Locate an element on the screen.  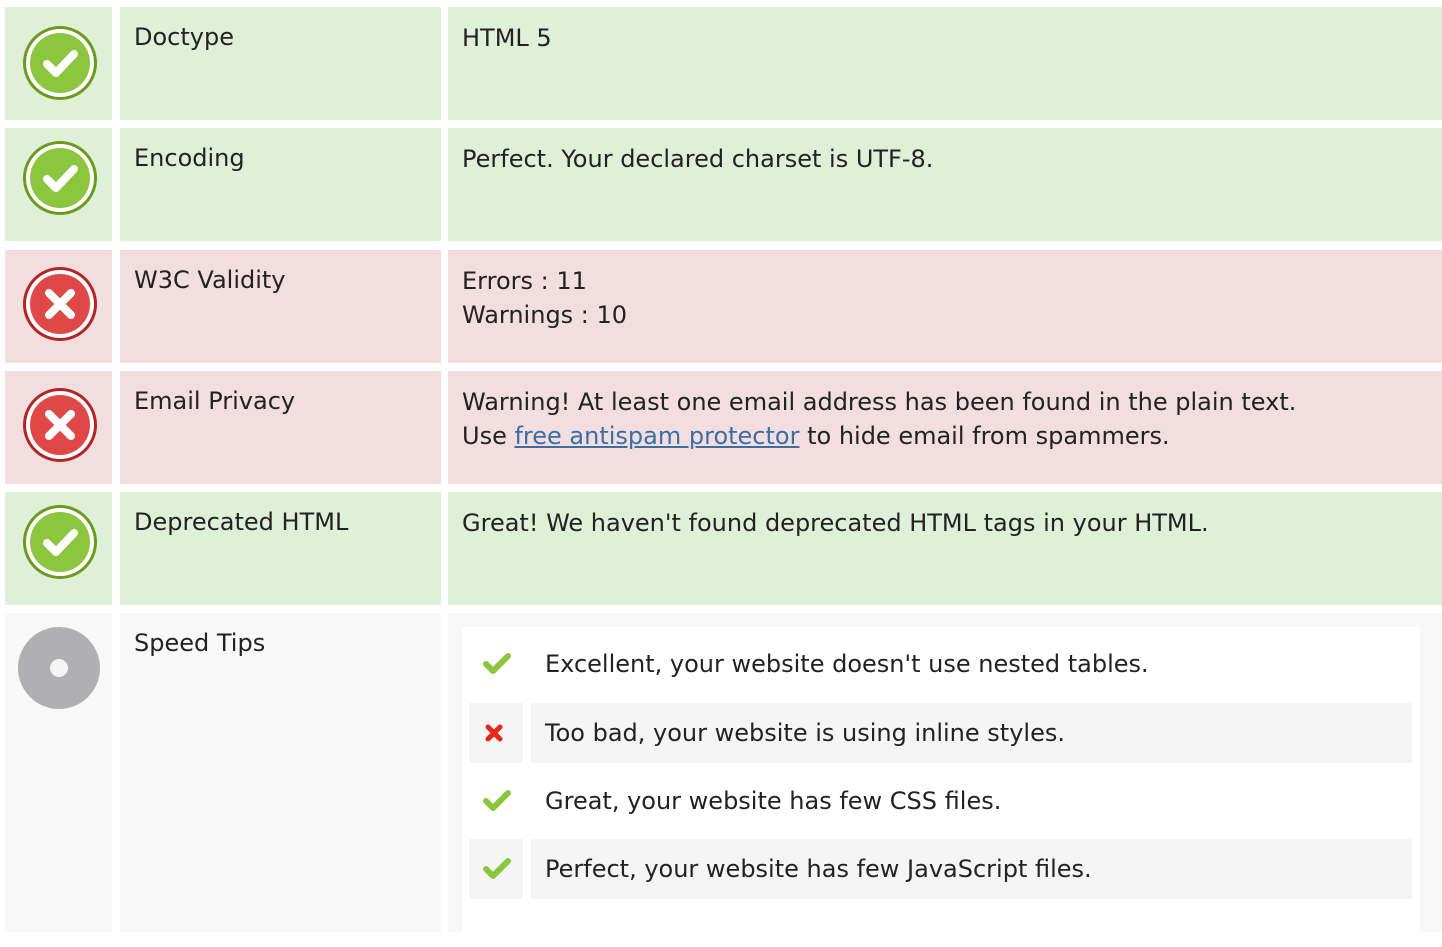
neutral-circle-icon is located at coordinates (59, 668).